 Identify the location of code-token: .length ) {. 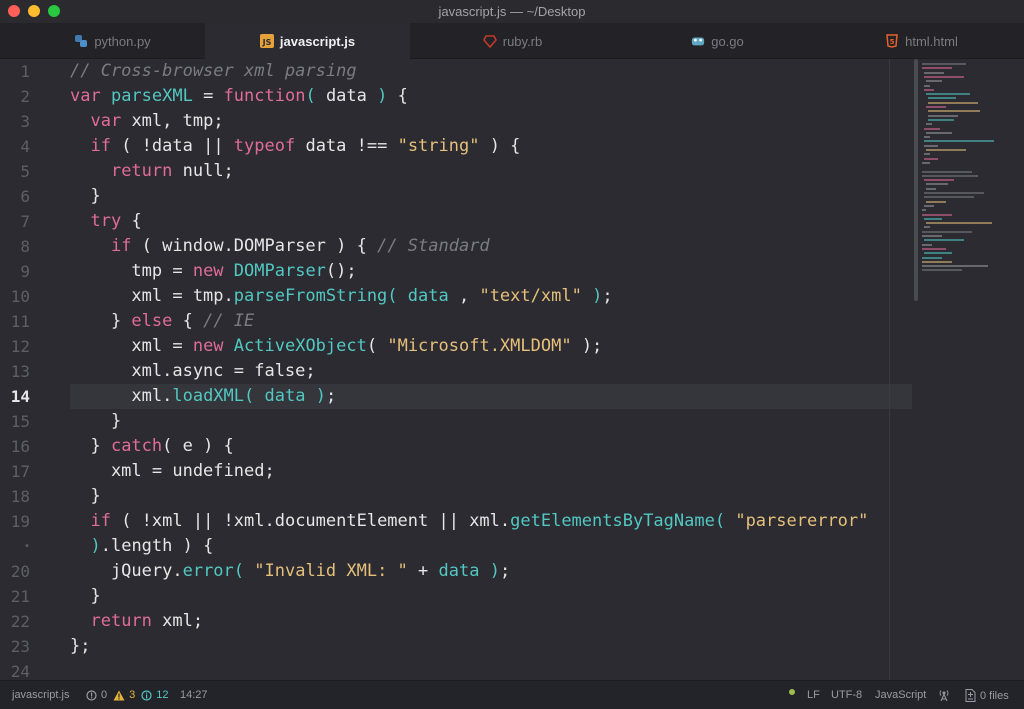
(157, 546).